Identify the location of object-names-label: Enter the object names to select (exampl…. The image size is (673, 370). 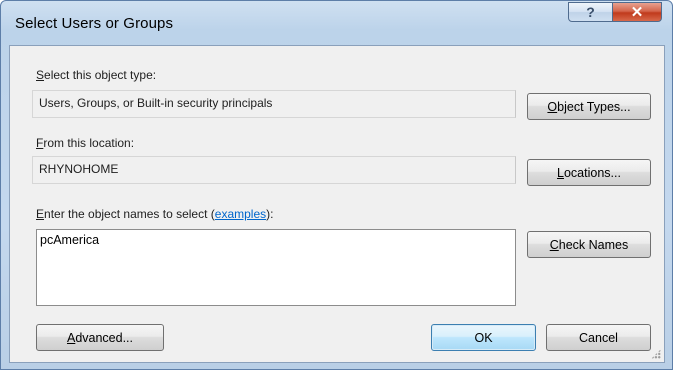
(155, 214).